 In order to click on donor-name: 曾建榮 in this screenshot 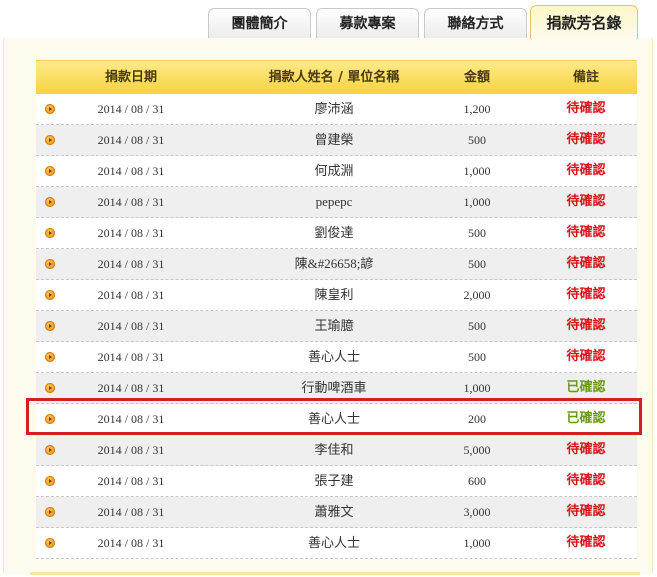, I will do `click(334, 139)`.